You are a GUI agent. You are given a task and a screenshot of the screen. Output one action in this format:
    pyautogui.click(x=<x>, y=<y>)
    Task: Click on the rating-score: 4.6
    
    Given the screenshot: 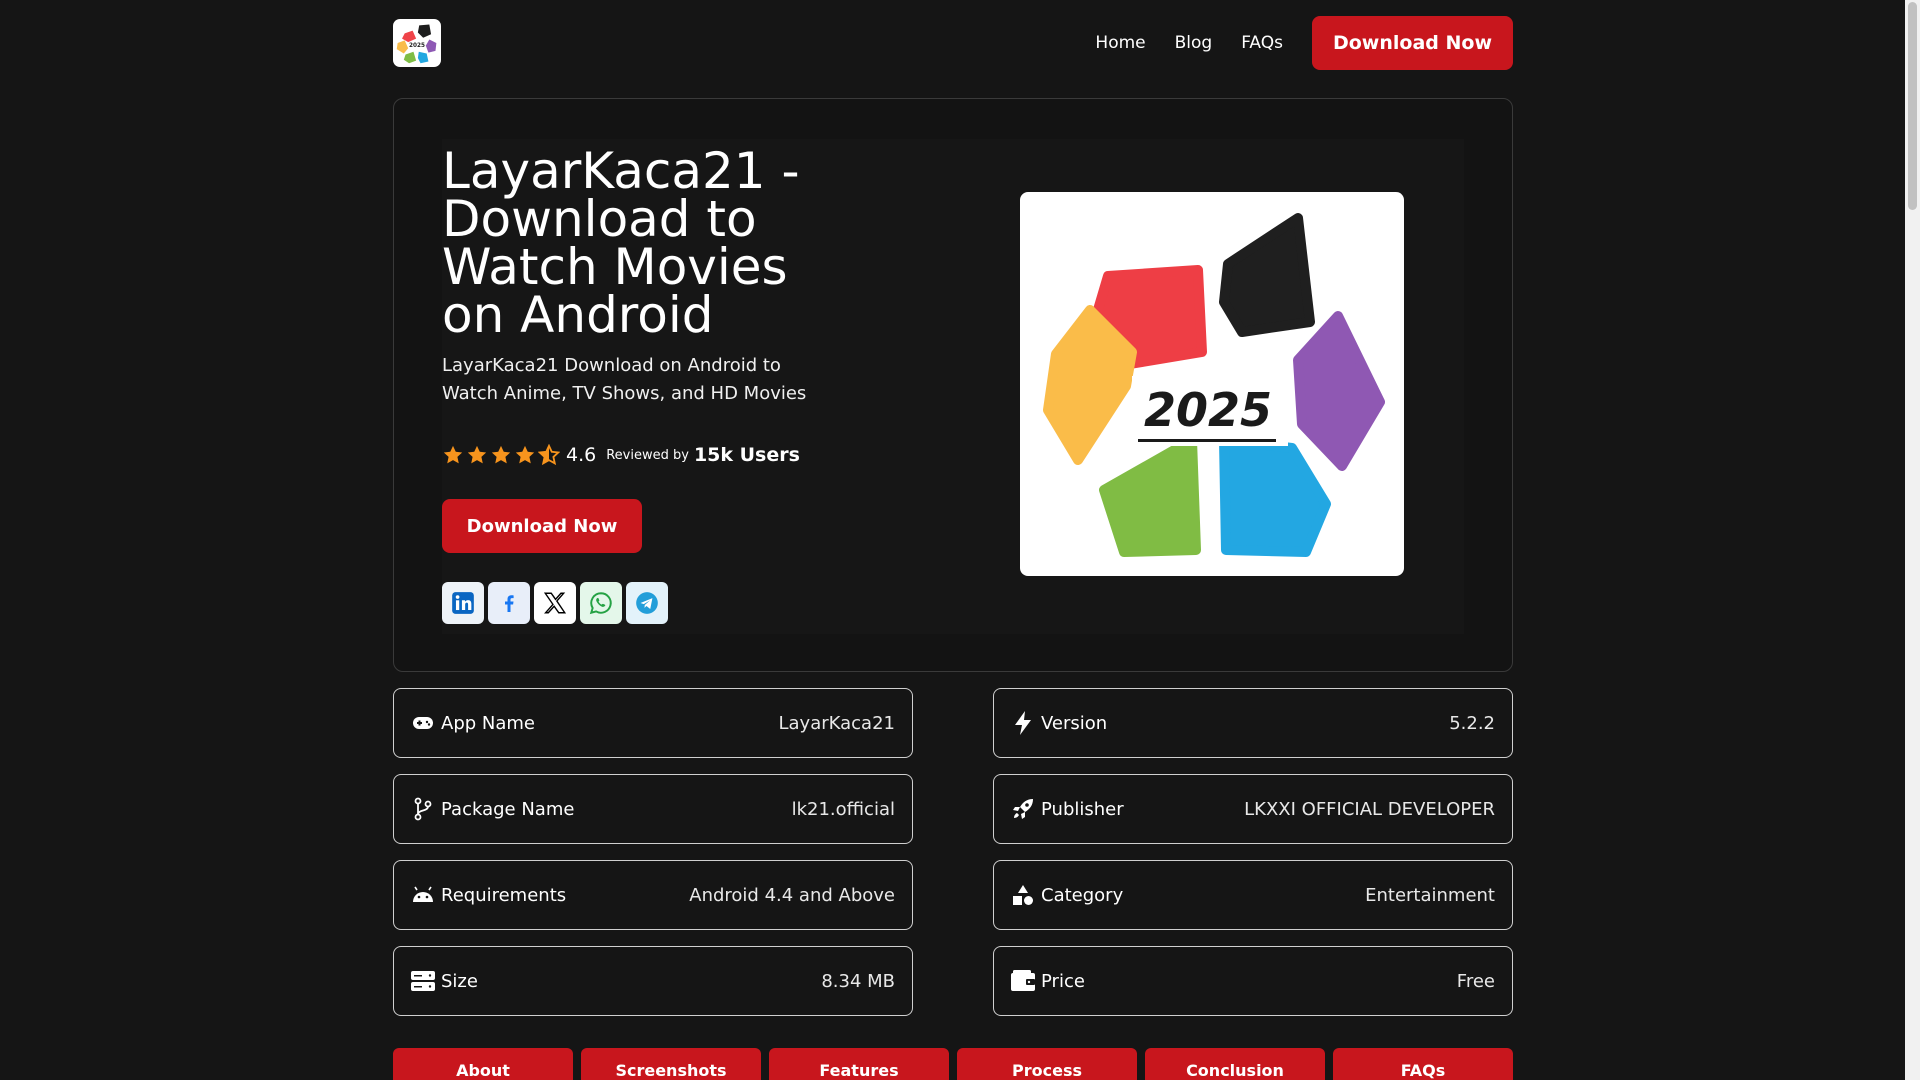 What is the action you would take?
    pyautogui.click(x=581, y=455)
    